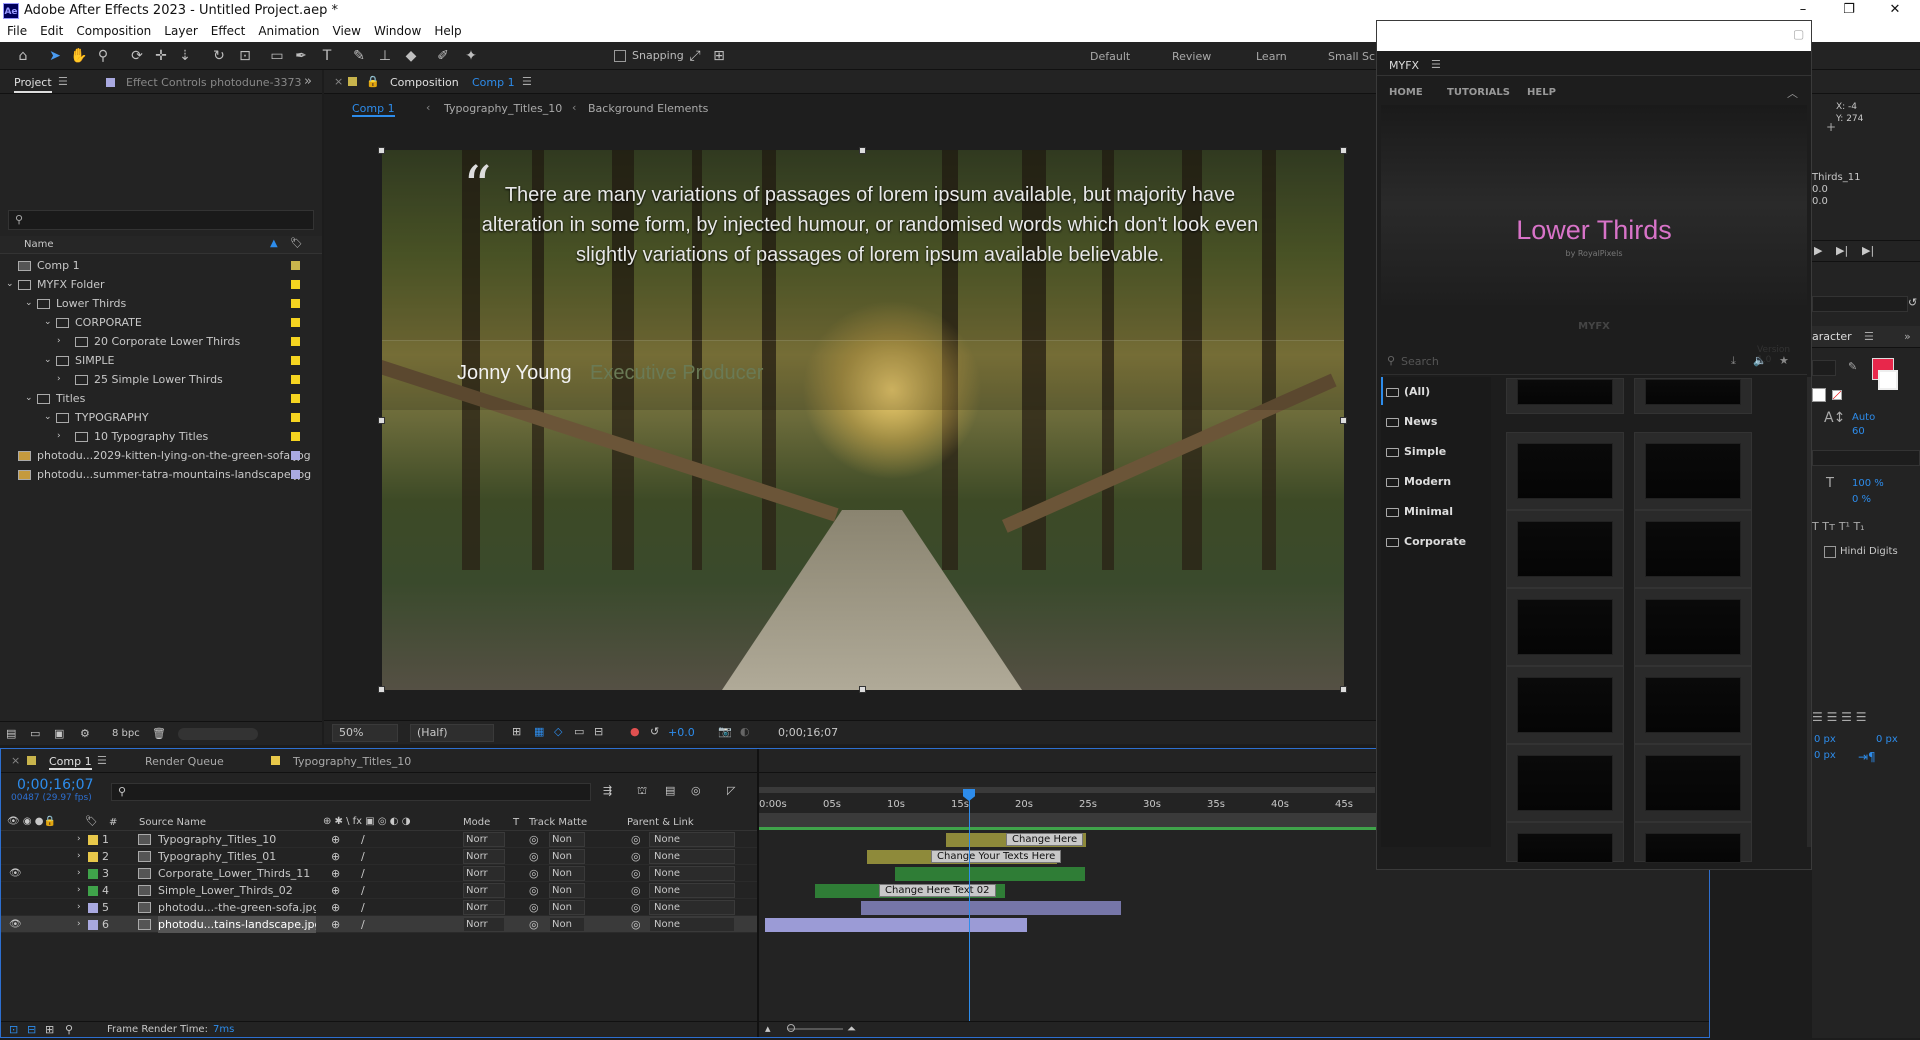 The image size is (1920, 1040). What do you see at coordinates (113, 30) in the screenshot?
I see `menu-composition: Composition` at bounding box center [113, 30].